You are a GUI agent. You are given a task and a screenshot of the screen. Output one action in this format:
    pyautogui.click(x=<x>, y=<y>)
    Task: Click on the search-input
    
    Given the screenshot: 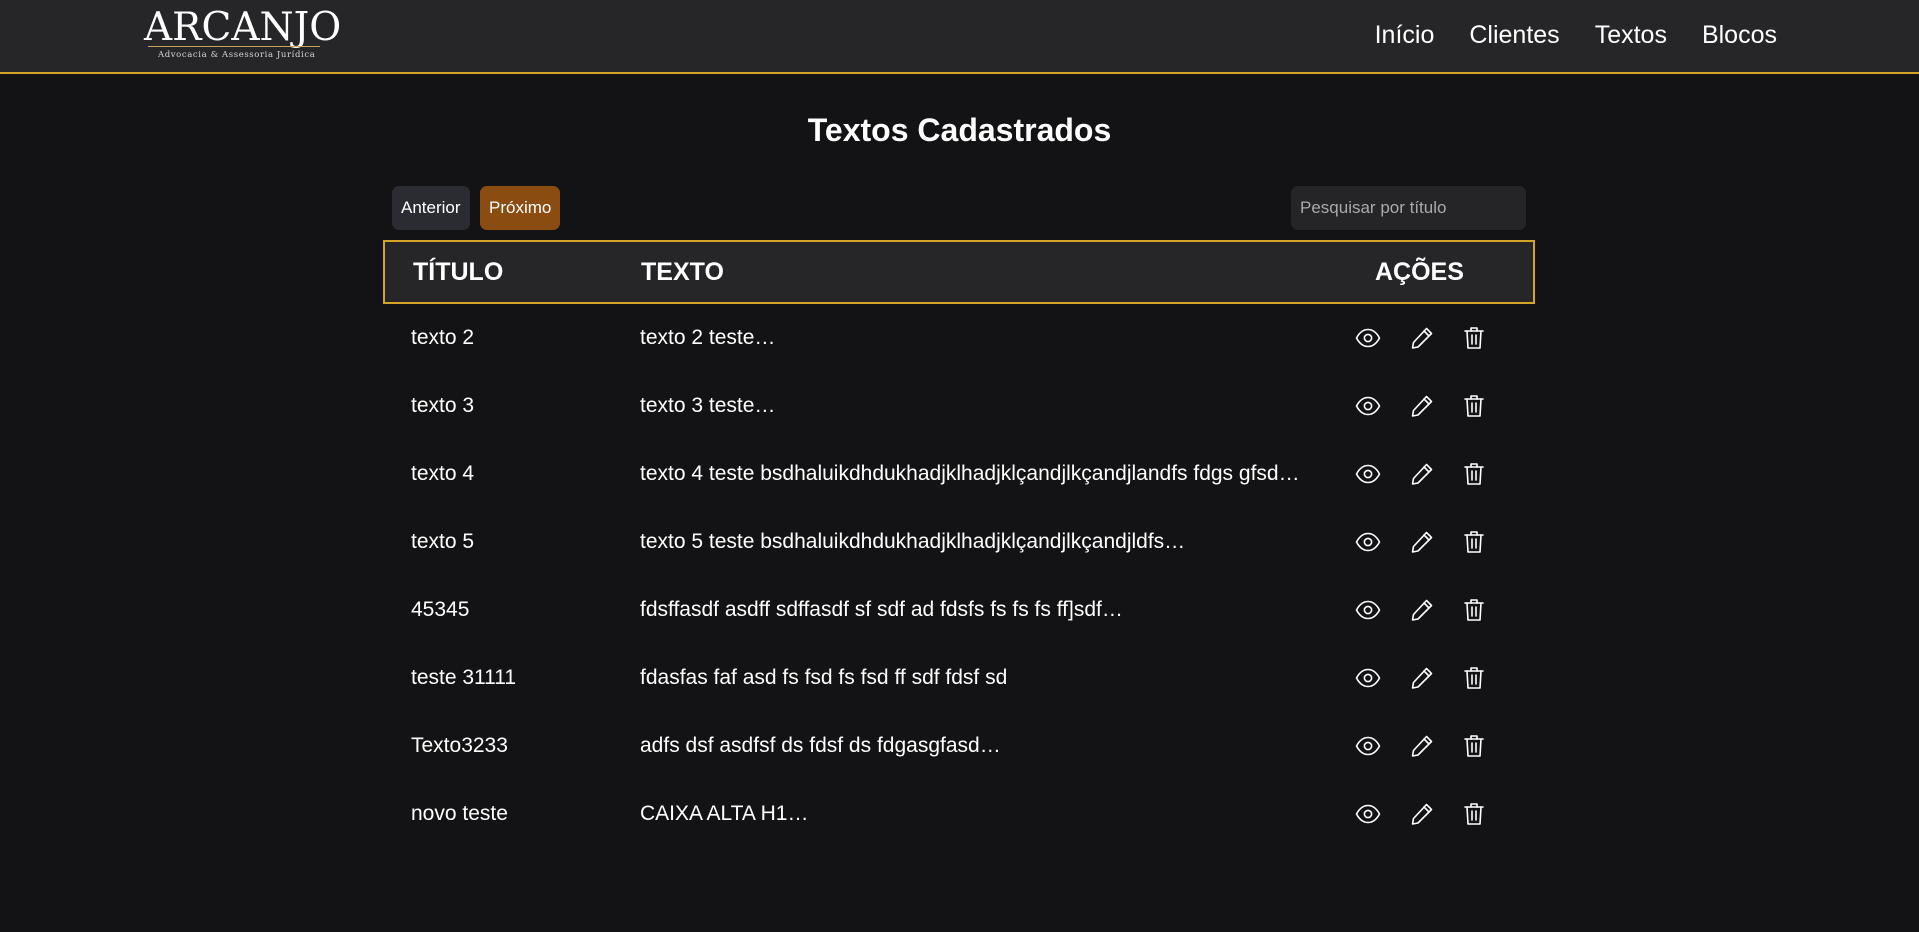 What is the action you would take?
    pyautogui.click(x=1408, y=208)
    